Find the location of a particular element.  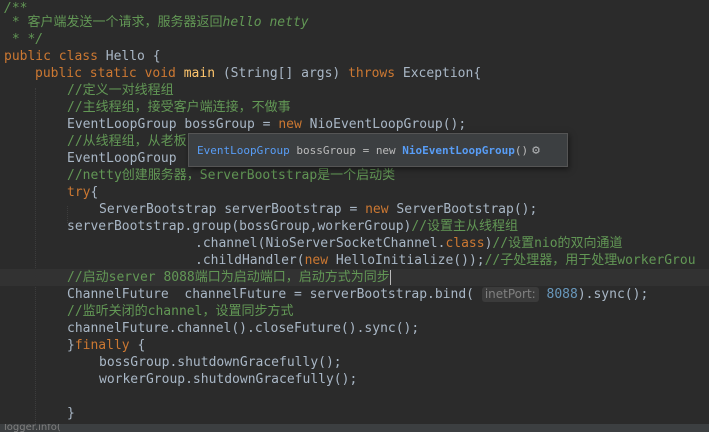

code-line: //定义一对线程组 is located at coordinates (120, 90).